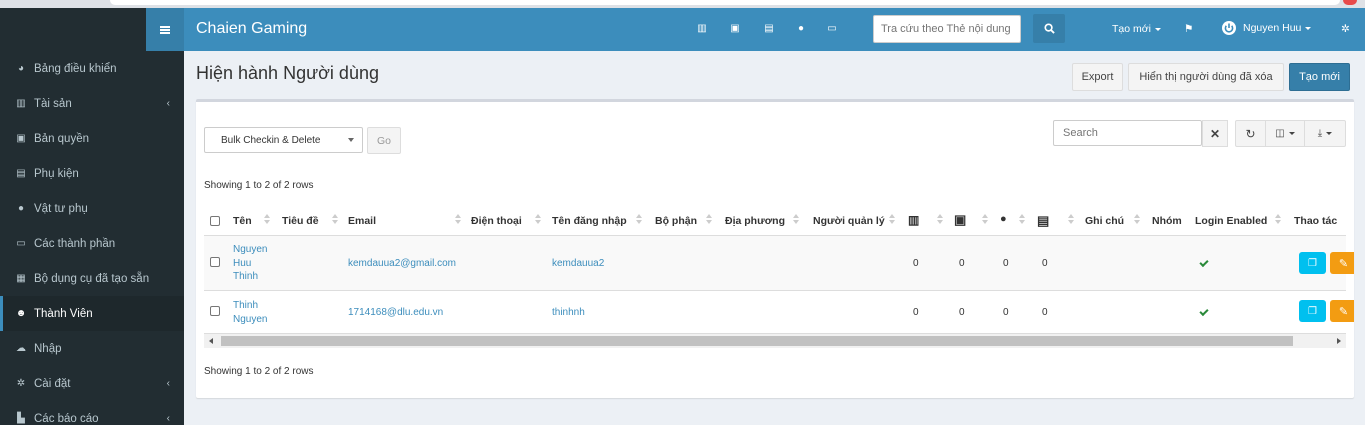  Describe the element at coordinates (1231, 221) in the screenshot. I see `column-header-login-enabled: Login Enabled` at that location.